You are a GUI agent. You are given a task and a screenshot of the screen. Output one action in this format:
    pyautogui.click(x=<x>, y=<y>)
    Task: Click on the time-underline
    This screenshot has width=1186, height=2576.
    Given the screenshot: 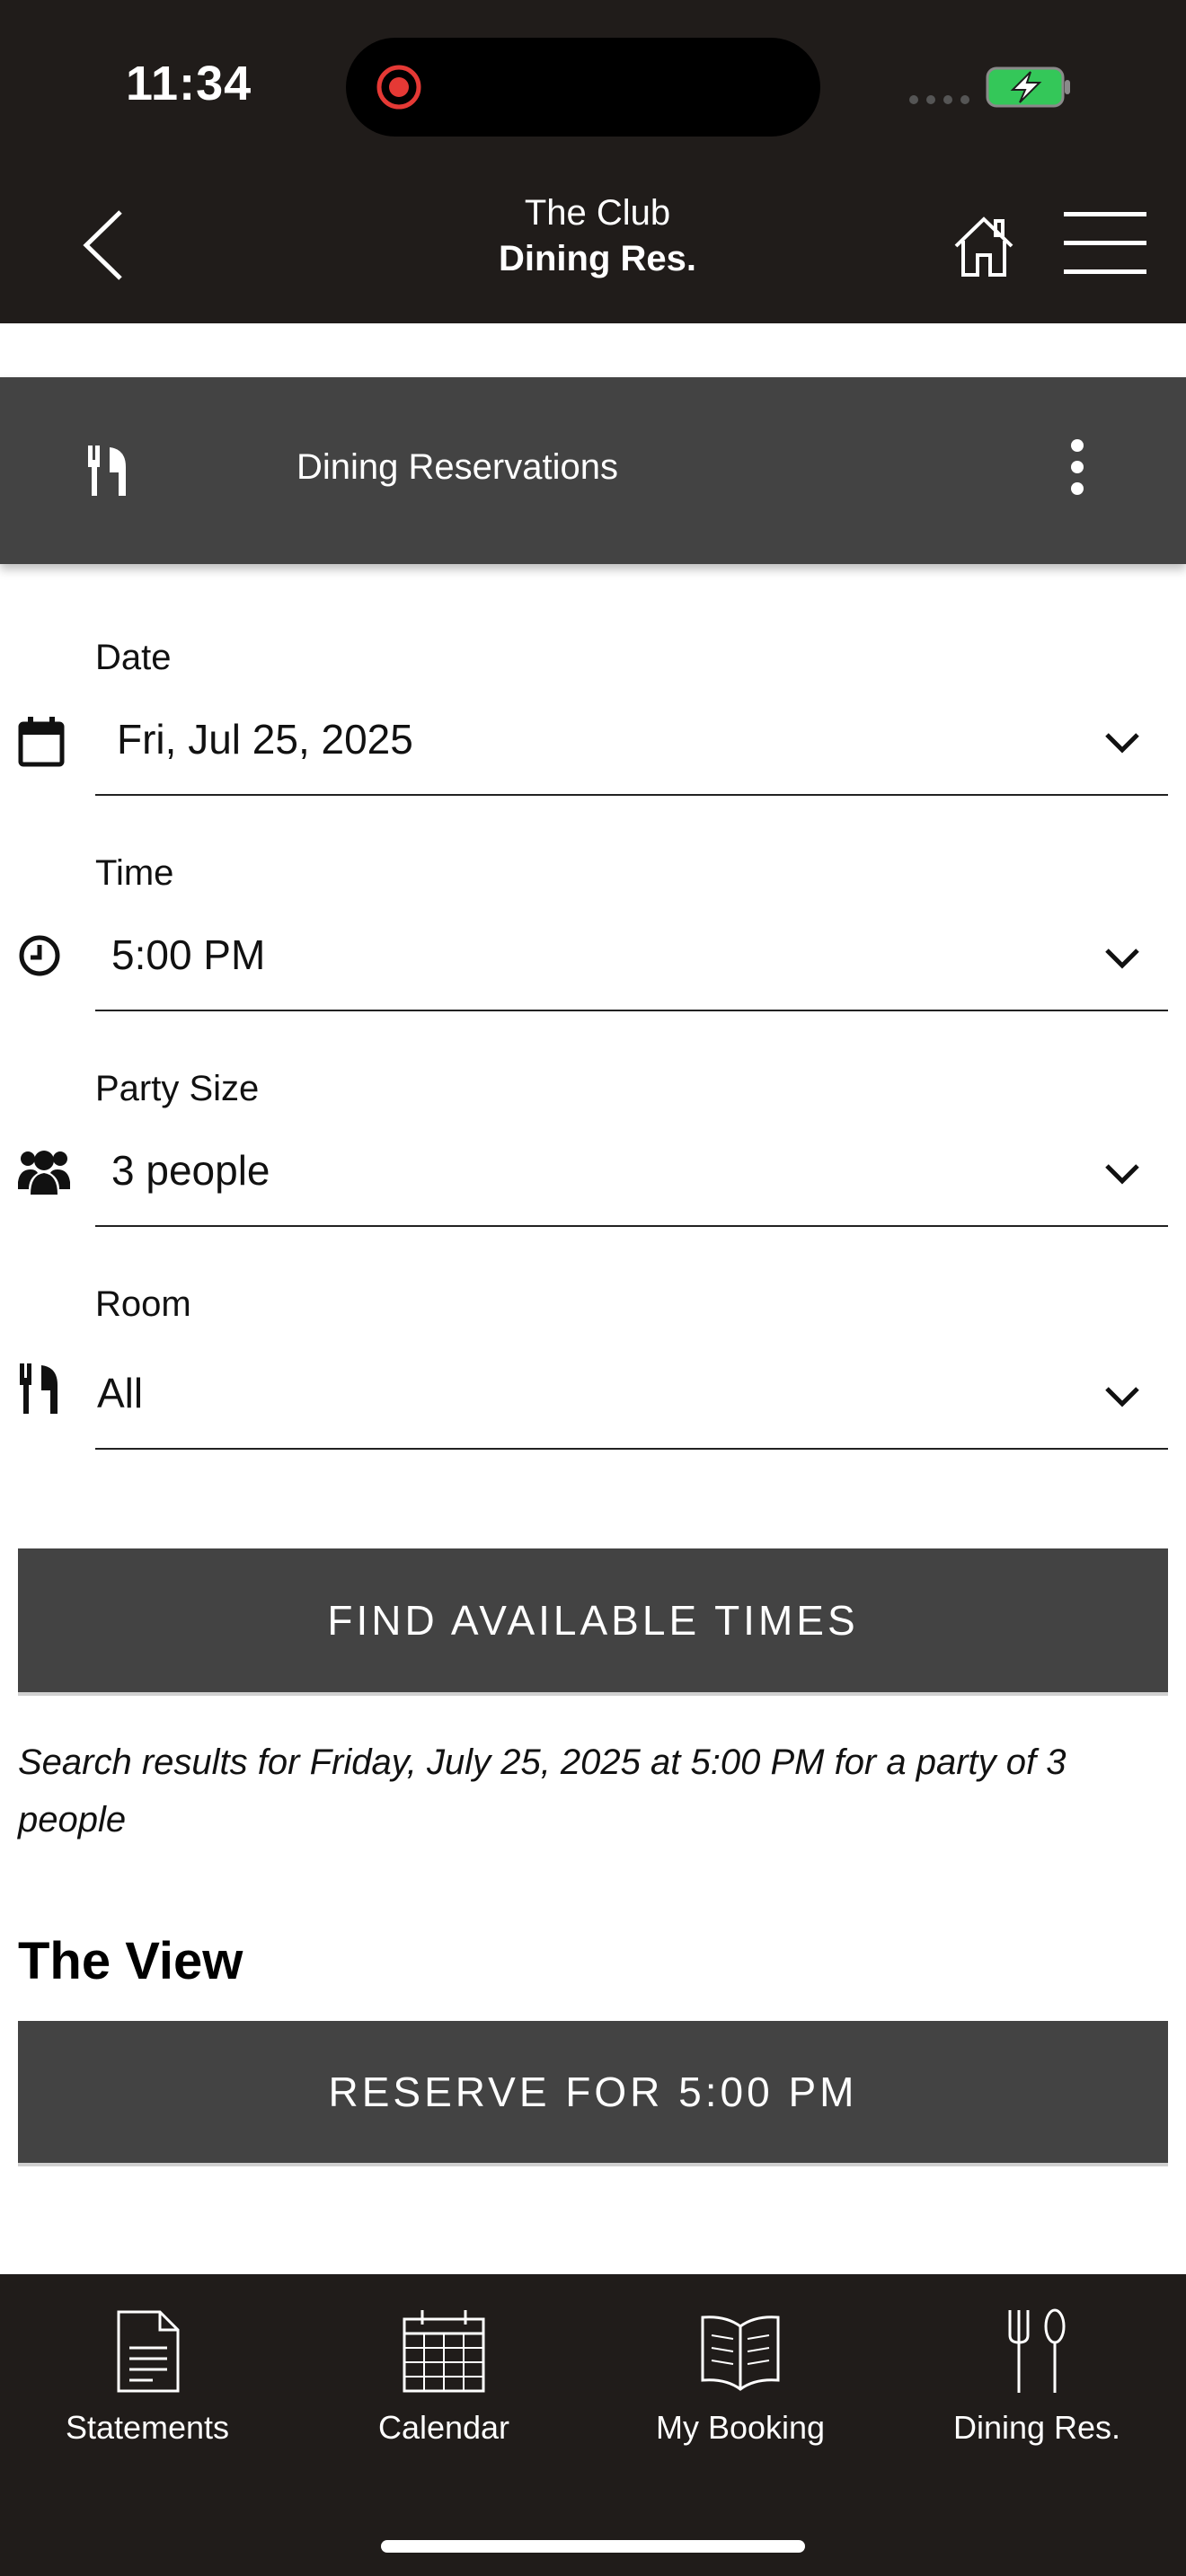 What is the action you would take?
    pyautogui.click(x=631, y=1010)
    